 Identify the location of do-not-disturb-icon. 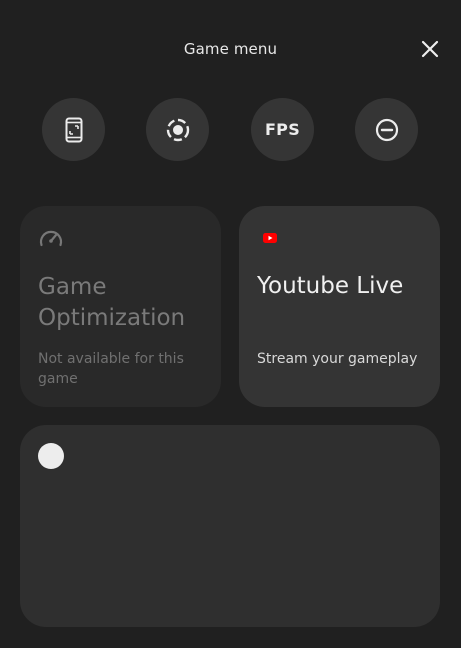
(386, 129).